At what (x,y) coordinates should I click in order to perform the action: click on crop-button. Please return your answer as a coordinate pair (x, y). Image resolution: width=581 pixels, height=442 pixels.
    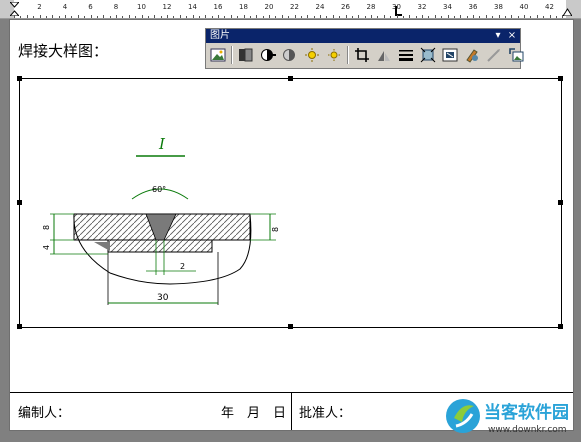
    Looking at the image, I should click on (362, 55).